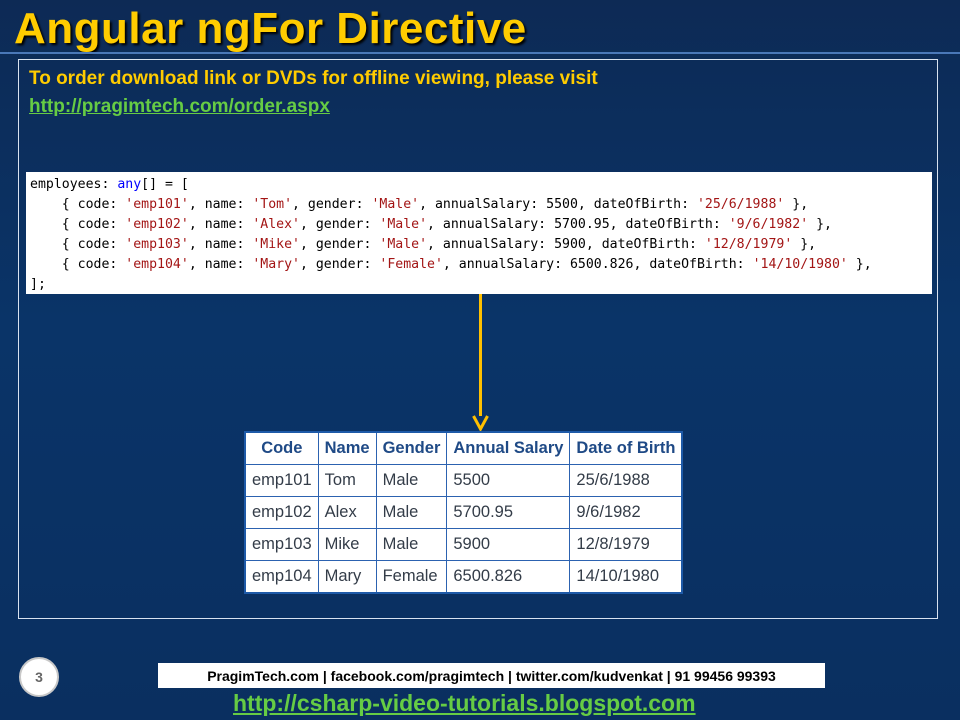 The image size is (960, 720). What do you see at coordinates (597, 264) in the screenshot?
I see `code-token: , annualSalary: 6500.826, dateOfBirth:` at bounding box center [597, 264].